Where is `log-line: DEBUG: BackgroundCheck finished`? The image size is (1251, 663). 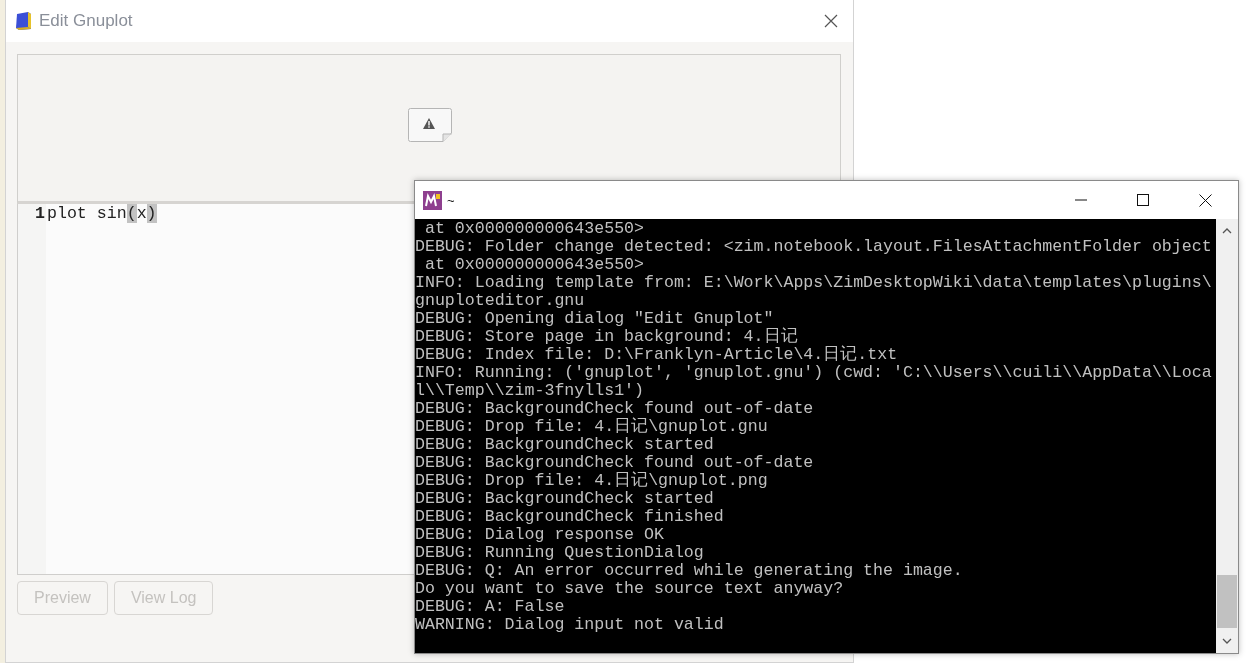 log-line: DEBUG: BackgroundCheck finished is located at coordinates (569, 517).